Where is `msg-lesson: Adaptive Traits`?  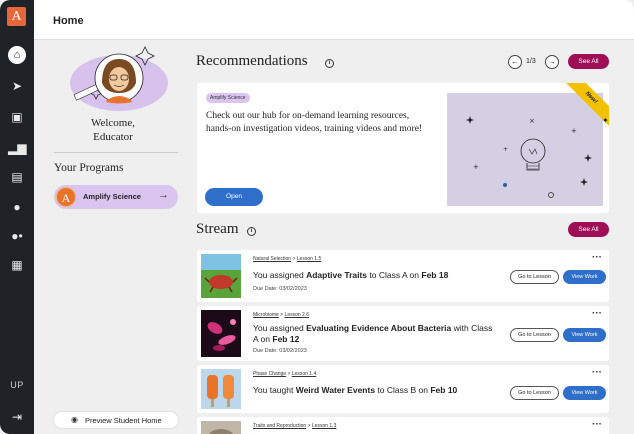
msg-lesson: Adaptive Traits is located at coordinates (337, 275).